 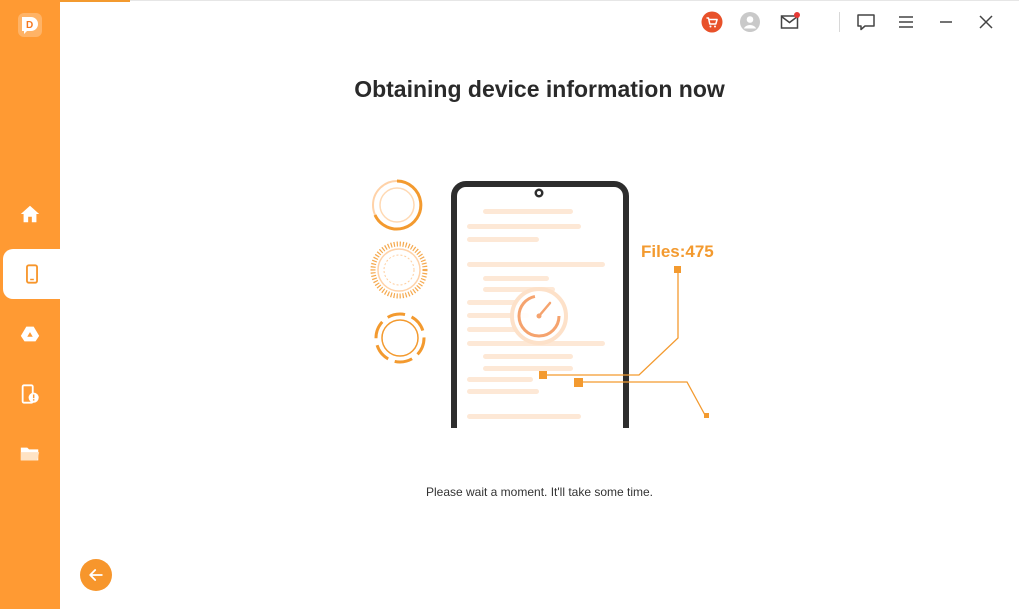 I want to click on menu-button, so click(x=906, y=22).